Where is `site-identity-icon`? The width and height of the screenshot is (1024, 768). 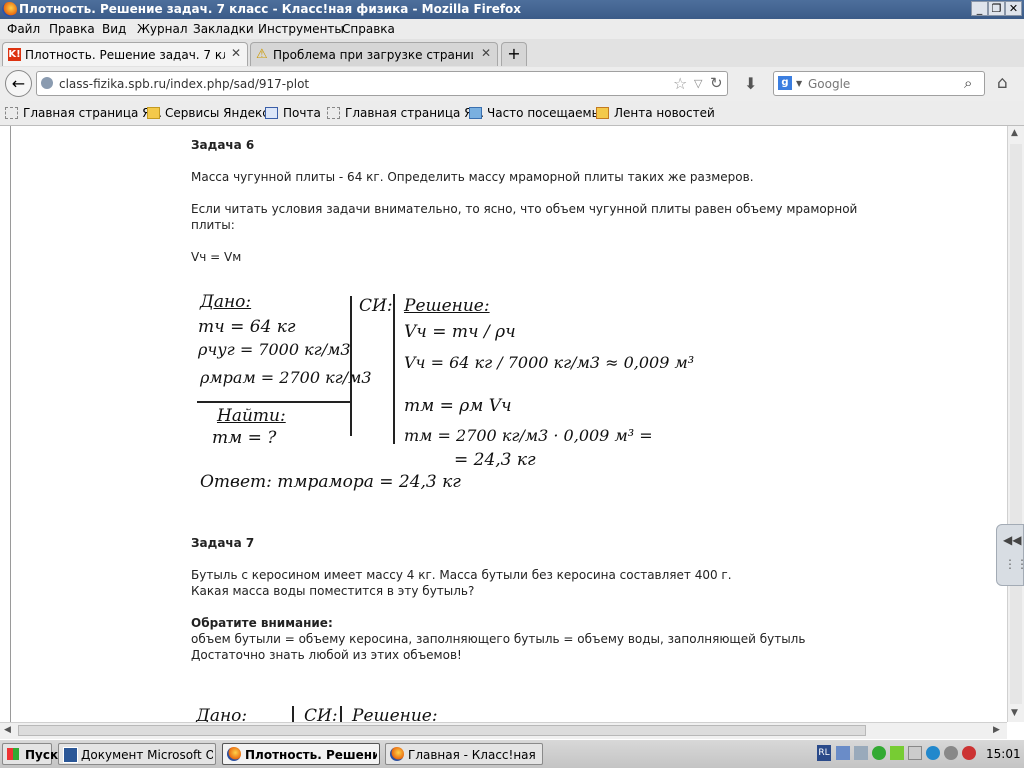 site-identity-icon is located at coordinates (47, 83).